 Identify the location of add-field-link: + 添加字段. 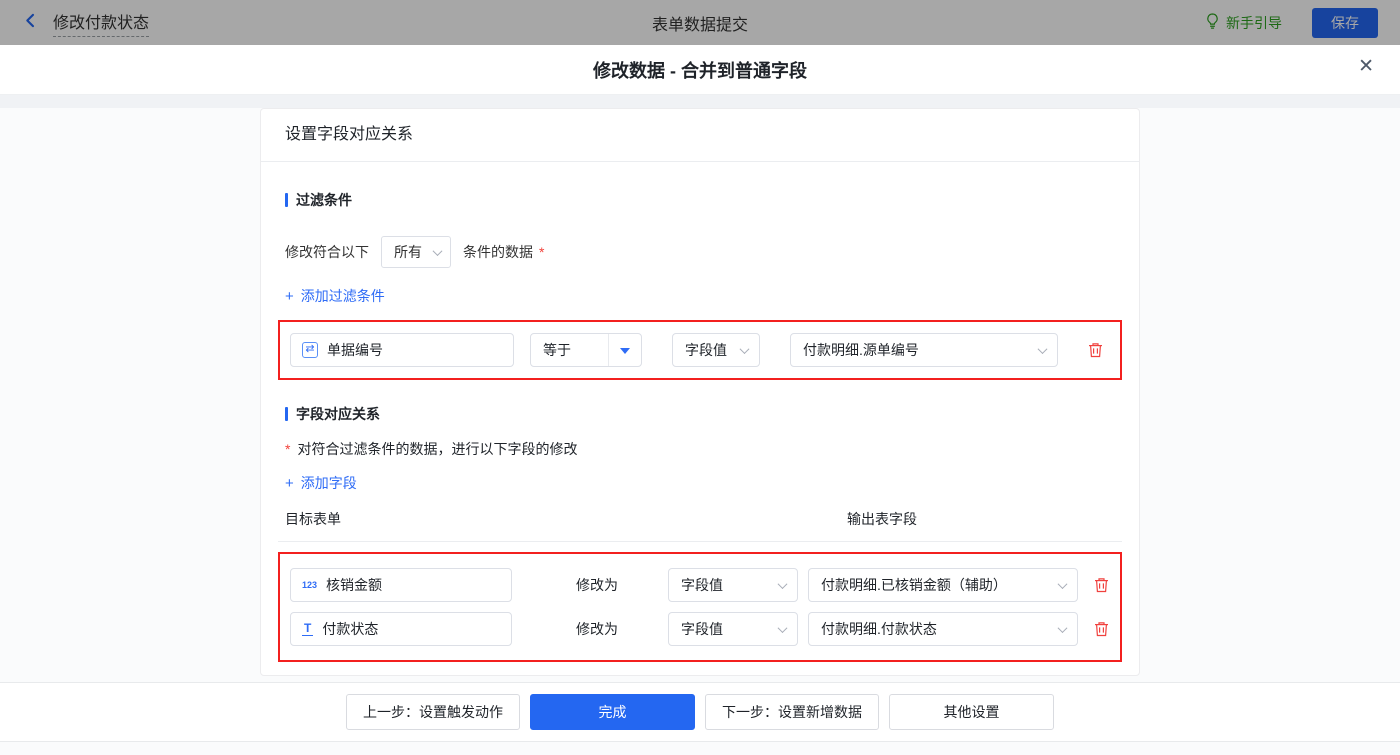
(321, 483).